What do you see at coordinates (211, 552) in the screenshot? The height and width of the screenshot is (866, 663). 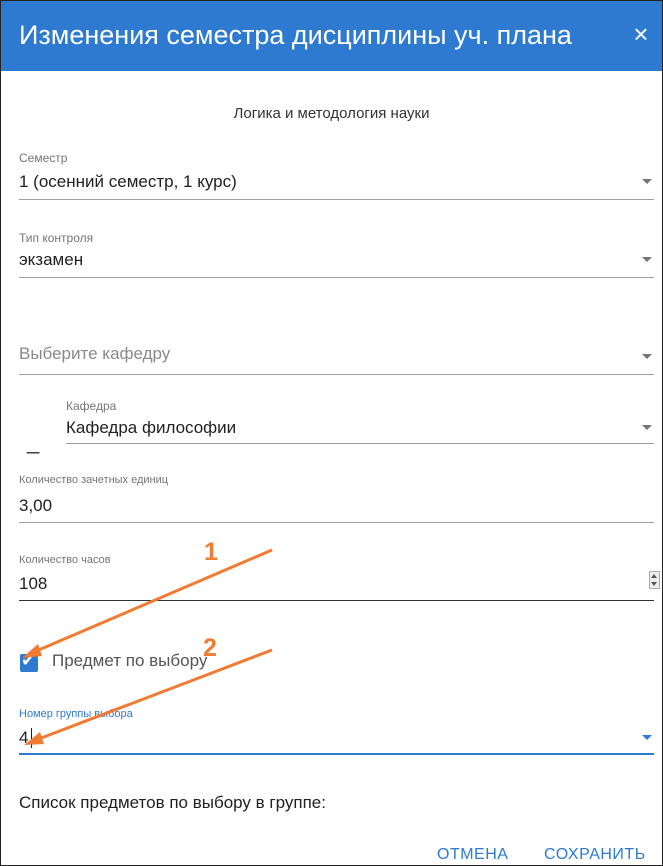 I see `annotation-label-1: 1` at bounding box center [211, 552].